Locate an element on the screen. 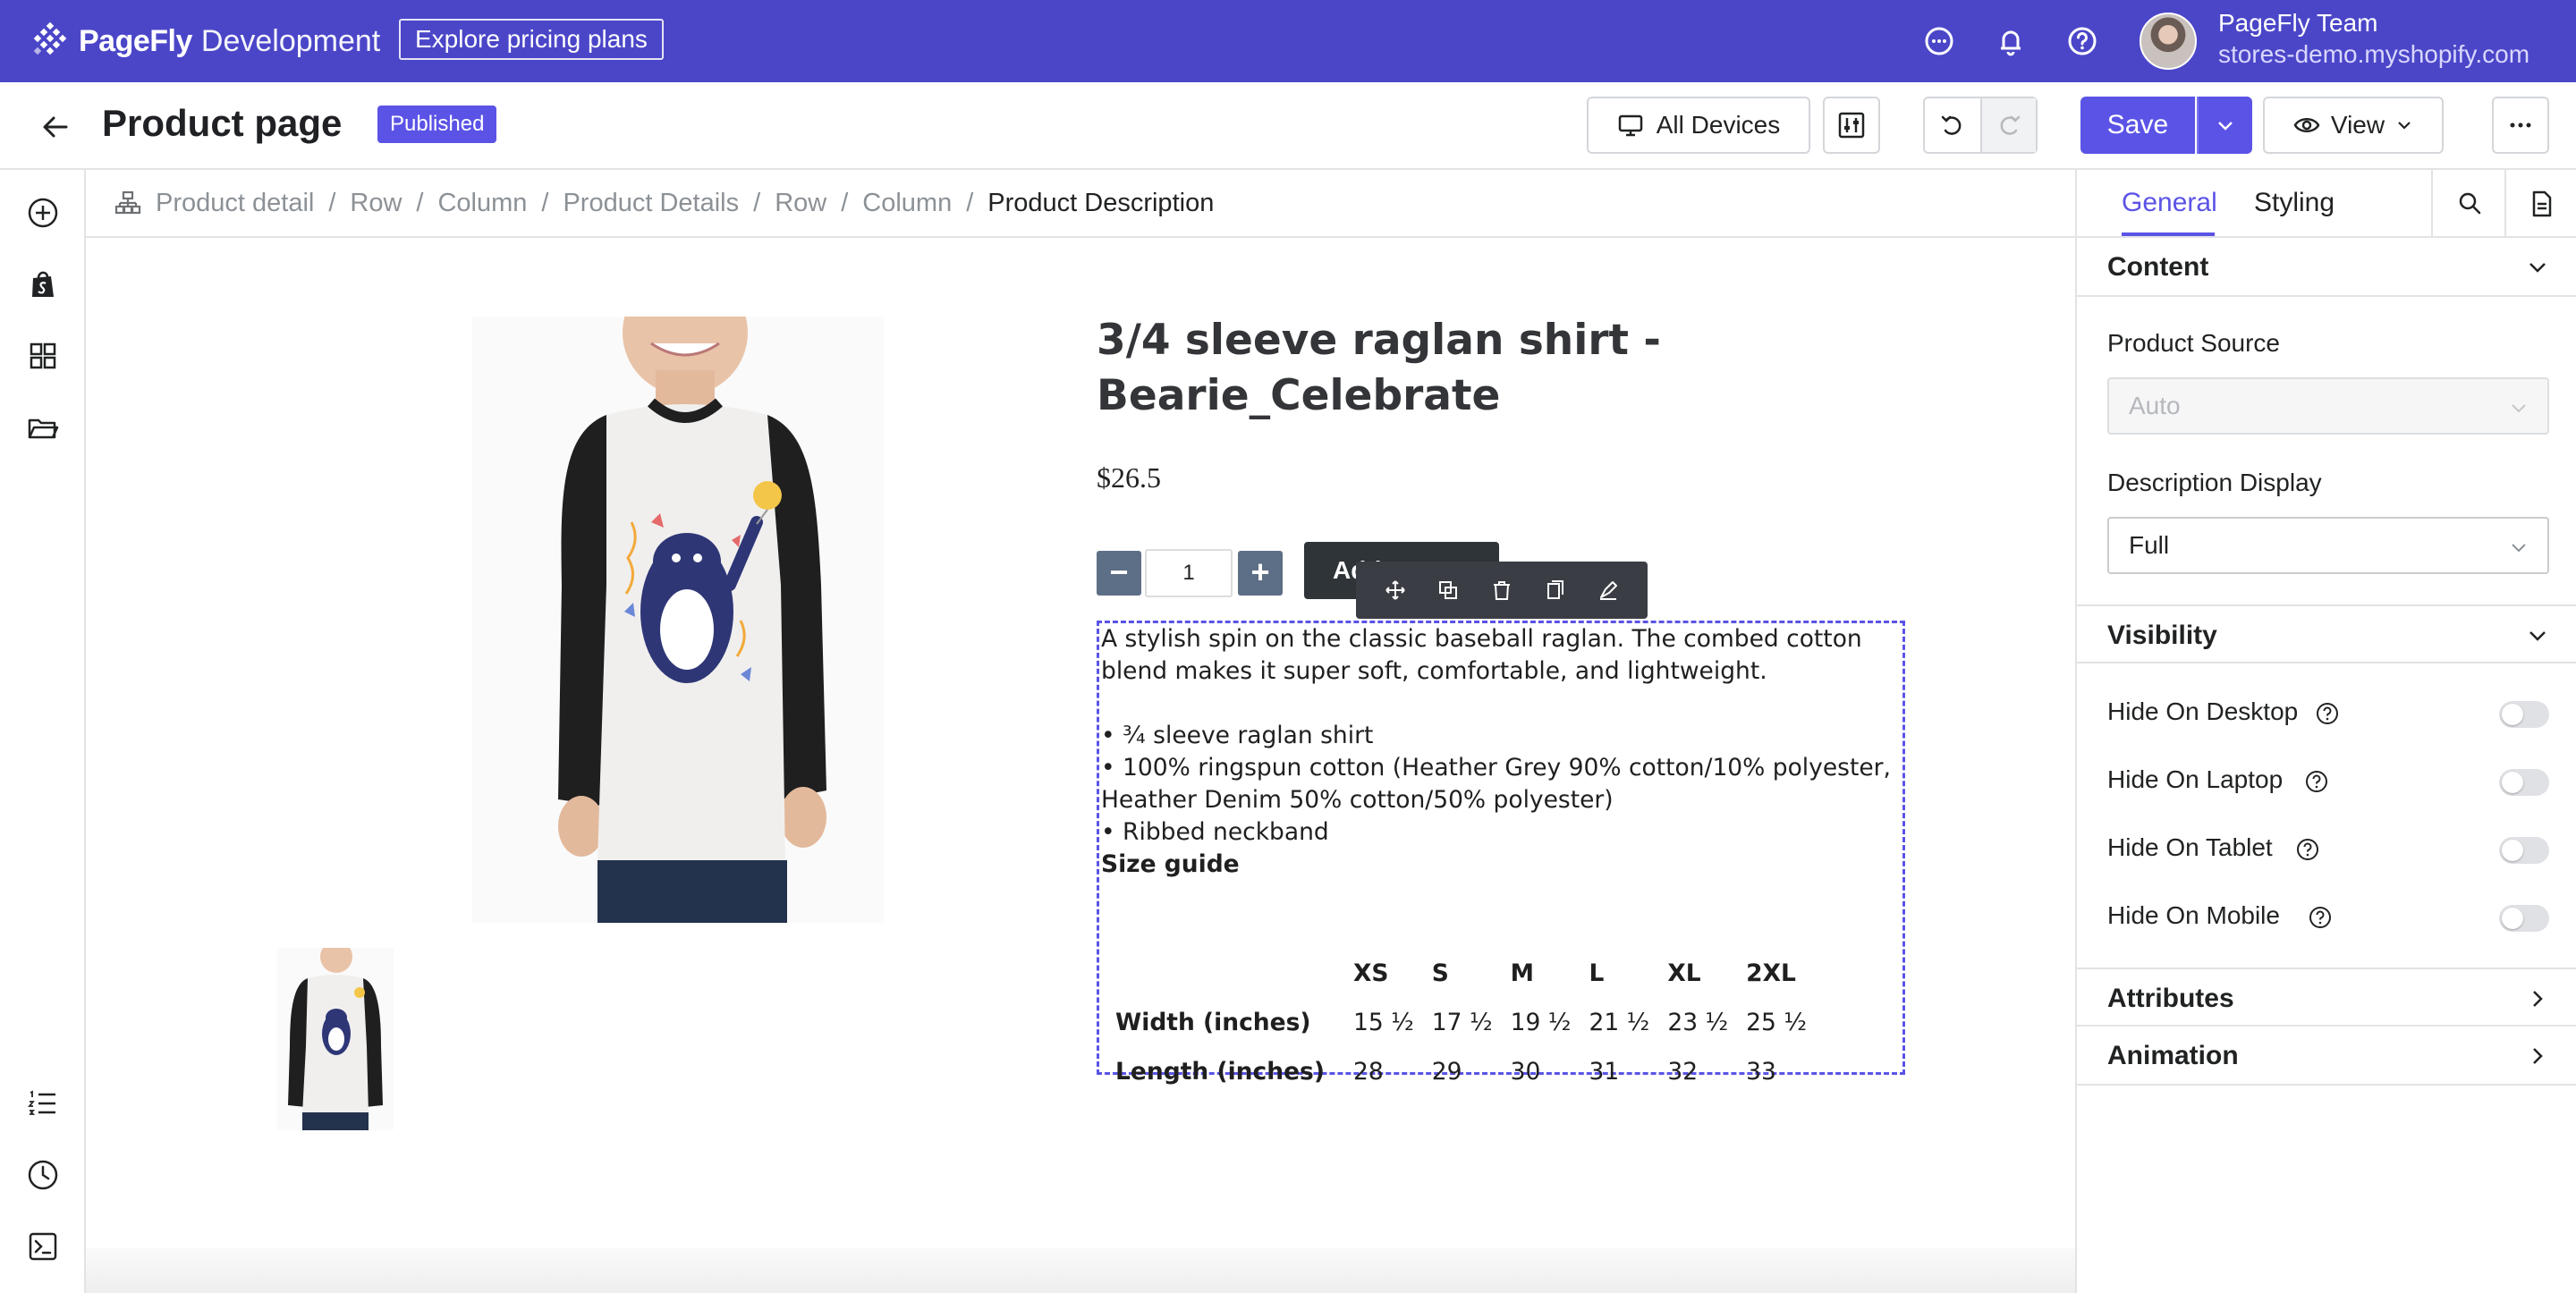  size-guide-title: Size guide is located at coordinates (1170, 864).